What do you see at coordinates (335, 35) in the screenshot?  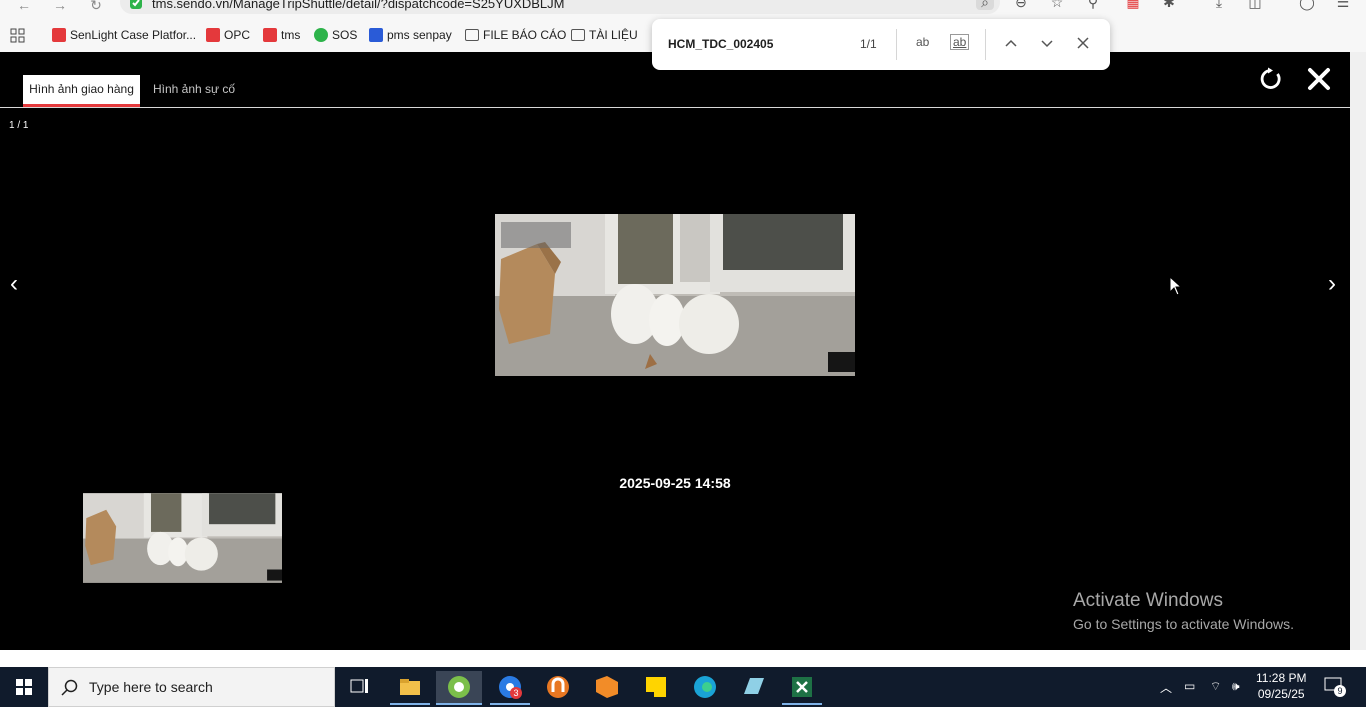 I see `bookmark-sos: SOS` at bounding box center [335, 35].